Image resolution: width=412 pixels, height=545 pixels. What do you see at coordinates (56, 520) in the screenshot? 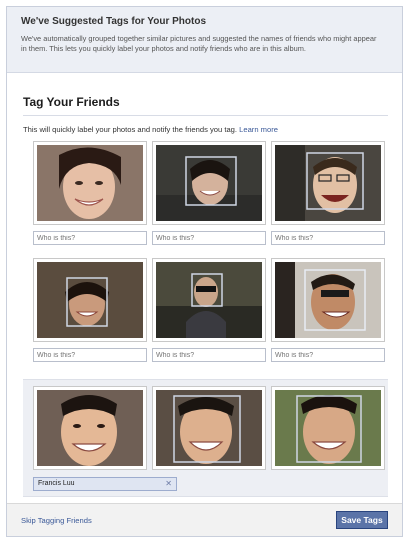
I see `skip-tagging-link: Skip Tagging Friends` at bounding box center [56, 520].